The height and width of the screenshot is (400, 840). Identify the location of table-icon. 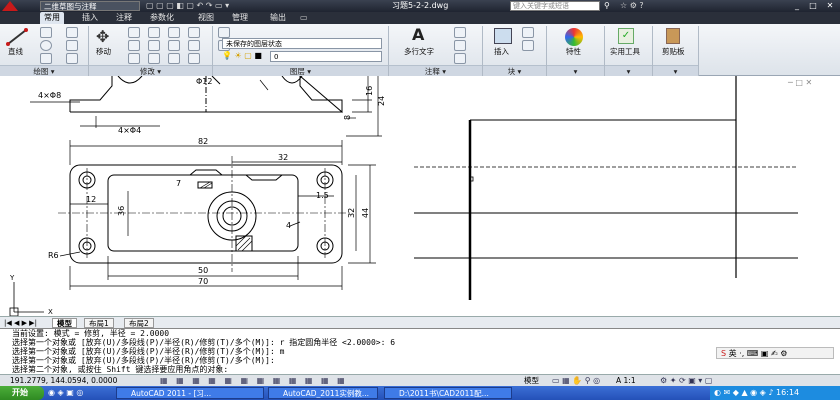
(460, 58).